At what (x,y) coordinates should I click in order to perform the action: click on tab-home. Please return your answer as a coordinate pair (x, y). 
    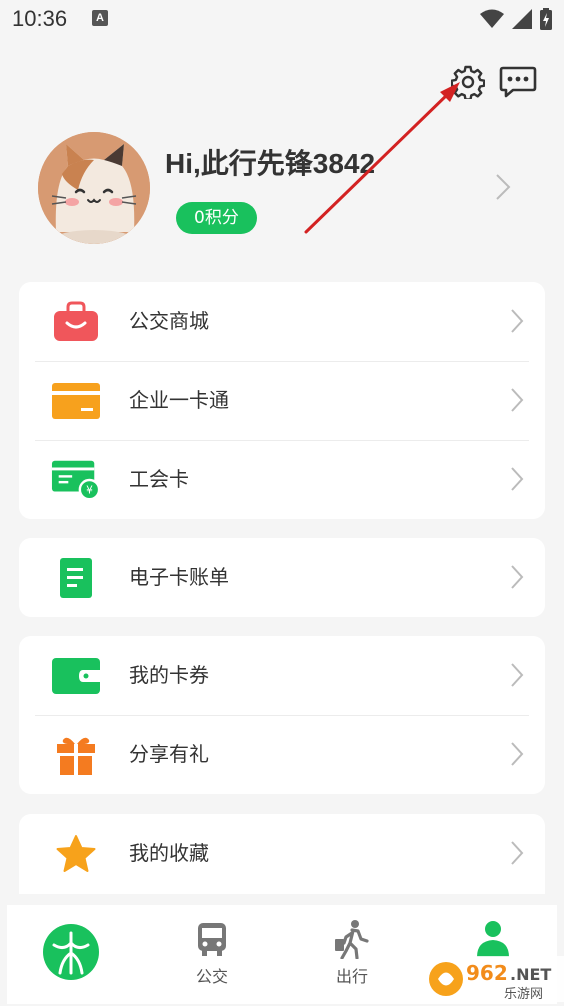
    Looking at the image, I should click on (72, 954).